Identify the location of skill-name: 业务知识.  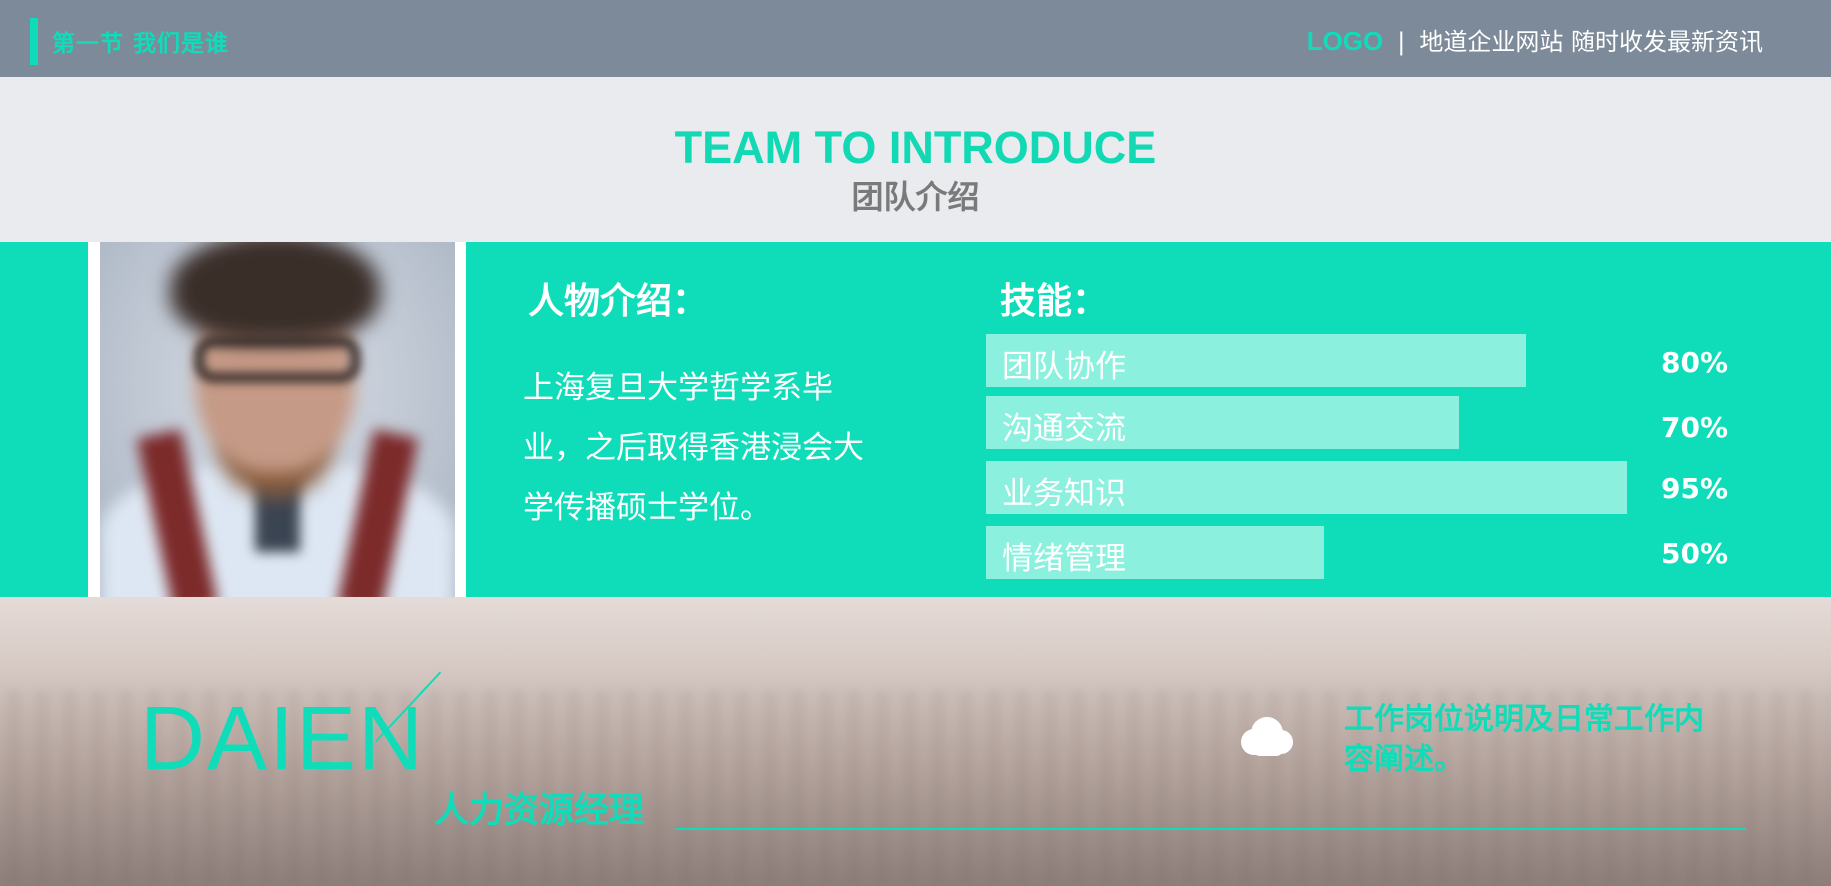
(1064, 494).